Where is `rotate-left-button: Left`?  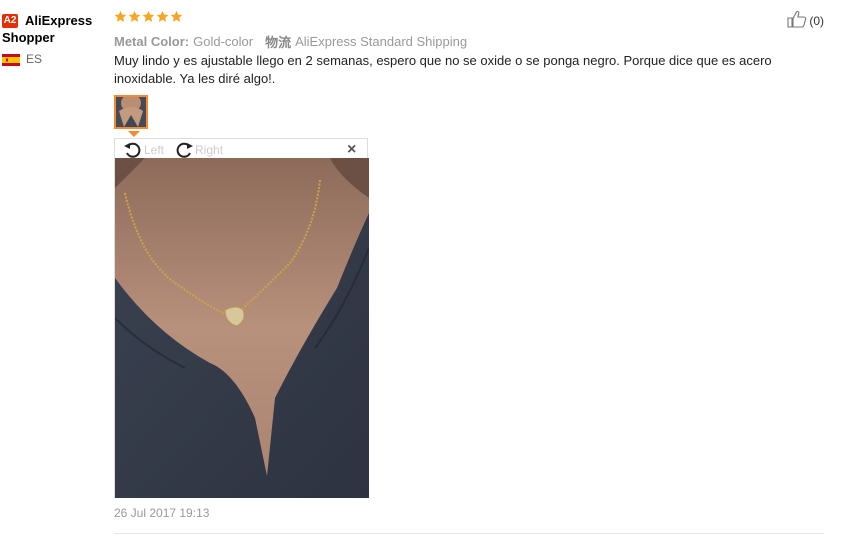 rotate-left-button: Left is located at coordinates (143, 150).